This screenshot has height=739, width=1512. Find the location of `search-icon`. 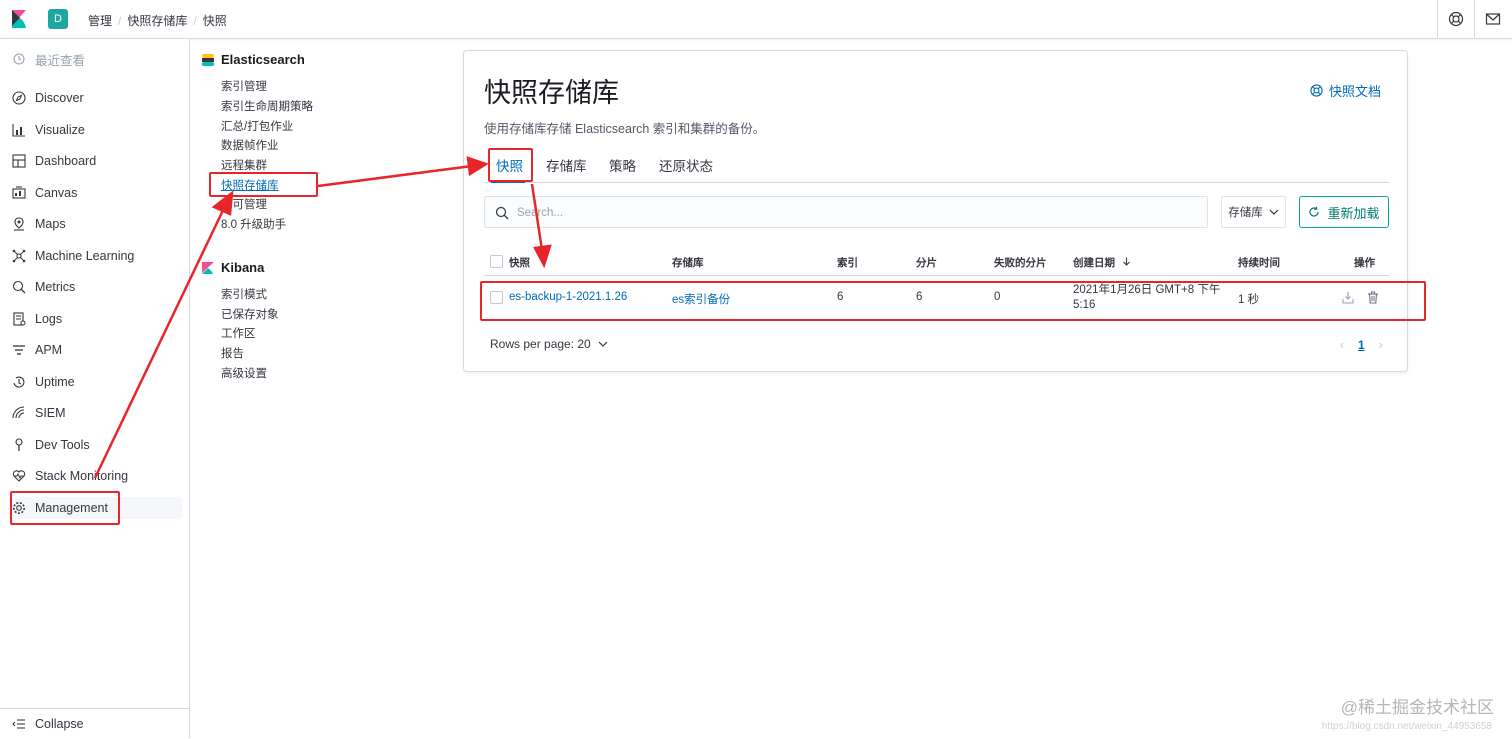

search-icon is located at coordinates (502, 213).